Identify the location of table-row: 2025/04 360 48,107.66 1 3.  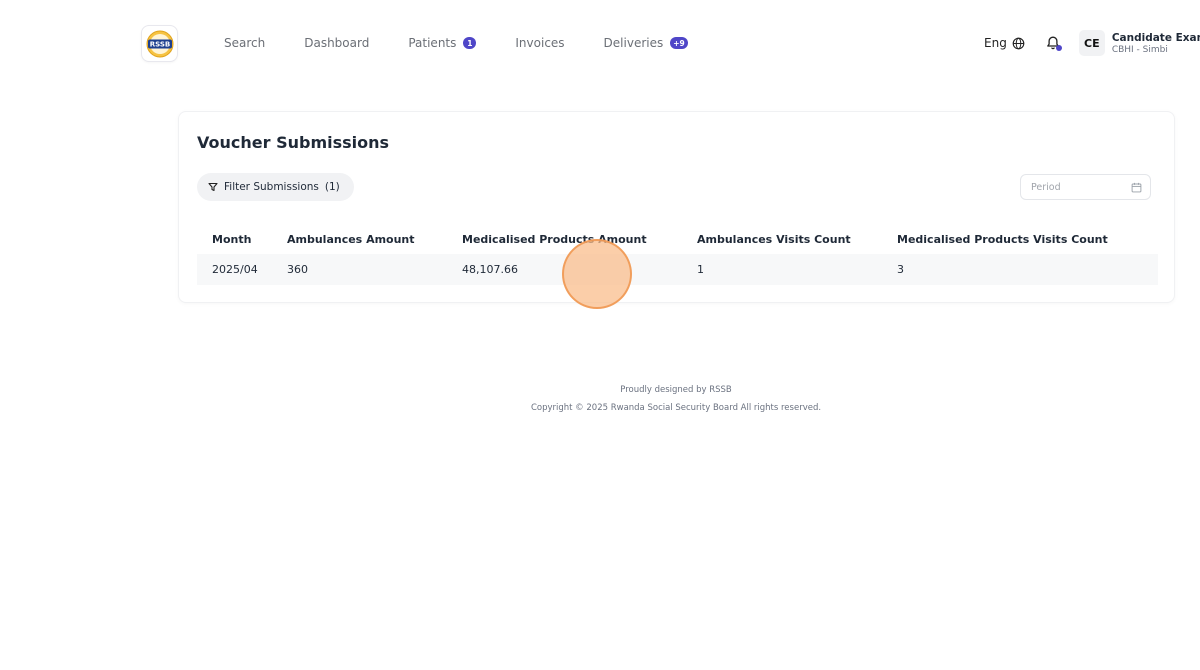
(677, 269).